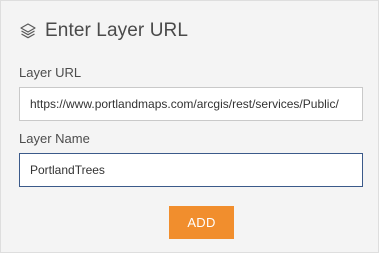 This screenshot has width=379, height=253. Describe the element at coordinates (28, 31) in the screenshot. I see `layers-icon` at that location.